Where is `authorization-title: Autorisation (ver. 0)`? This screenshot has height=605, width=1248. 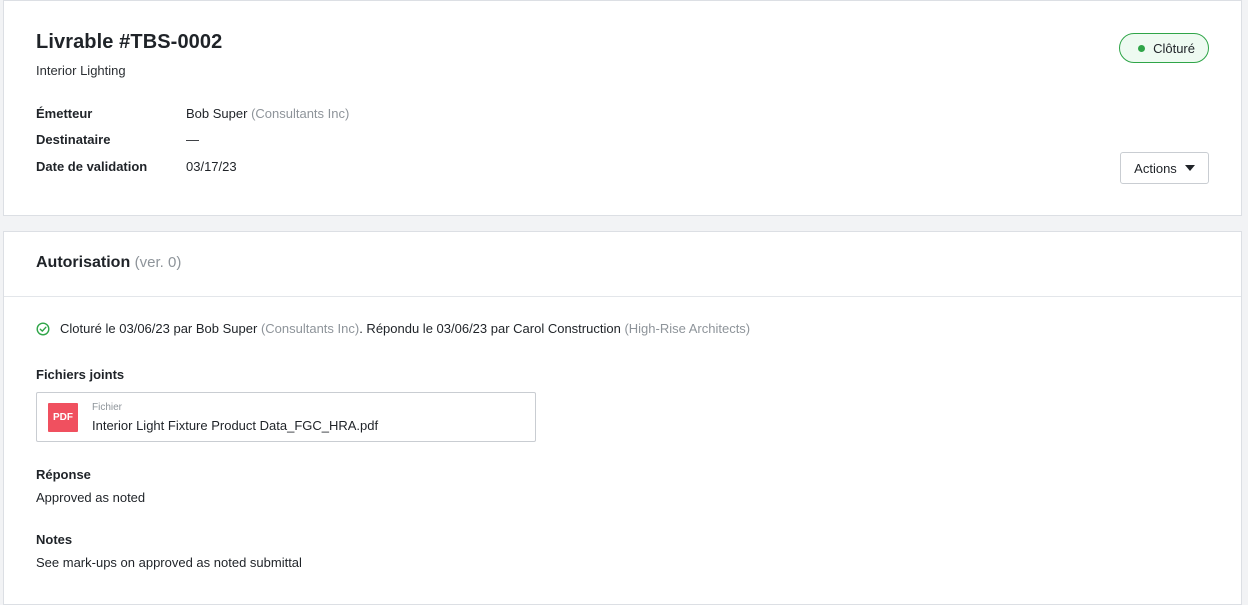
authorization-title: Autorisation (ver. 0) is located at coordinates (108, 263).